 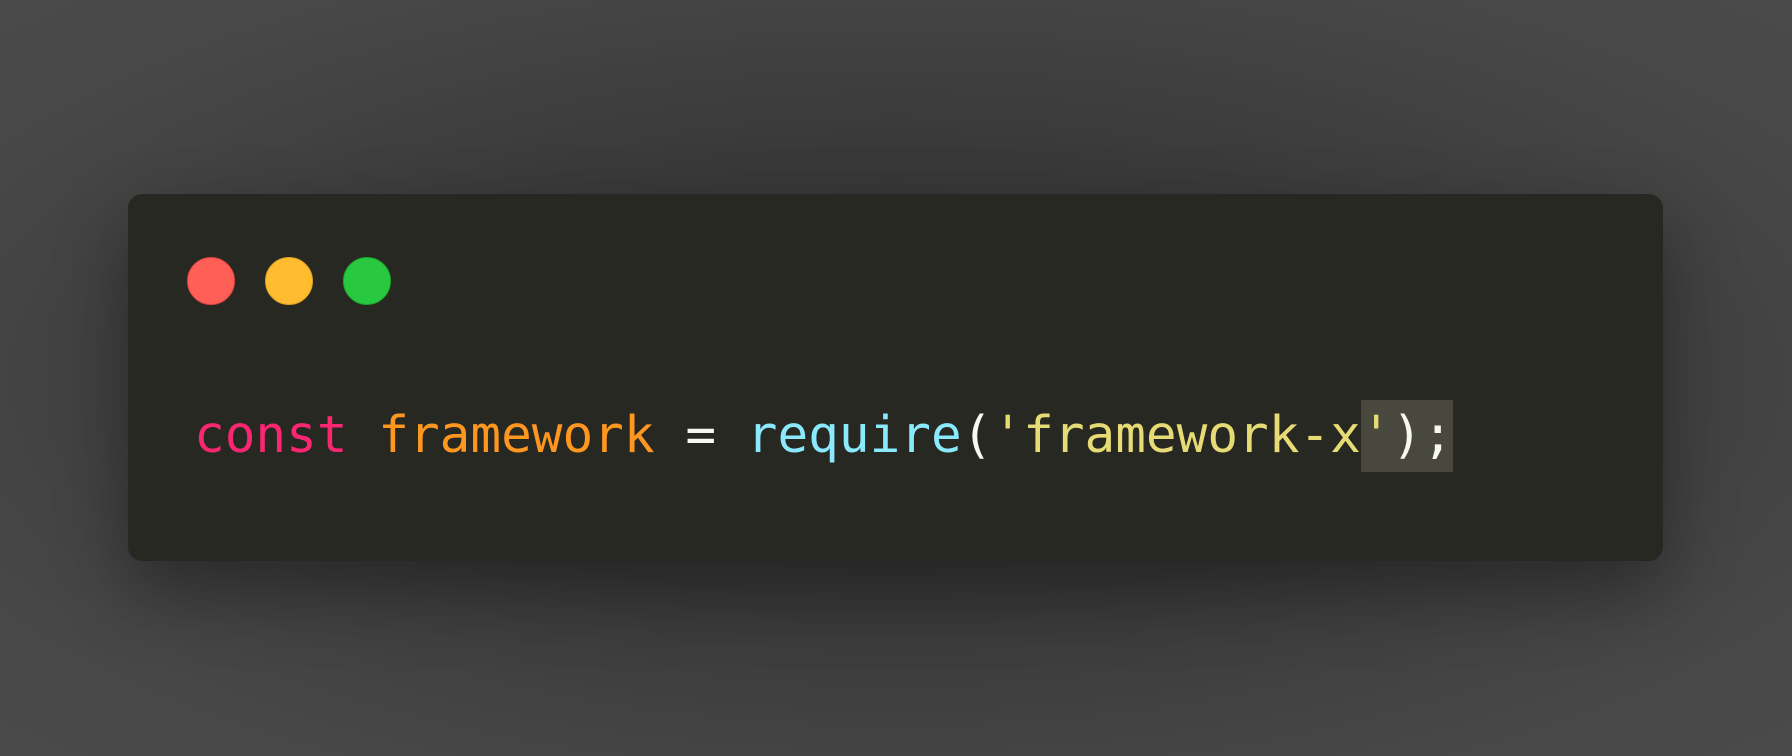 What do you see at coordinates (516, 435) in the screenshot?
I see `code-variable: framework` at bounding box center [516, 435].